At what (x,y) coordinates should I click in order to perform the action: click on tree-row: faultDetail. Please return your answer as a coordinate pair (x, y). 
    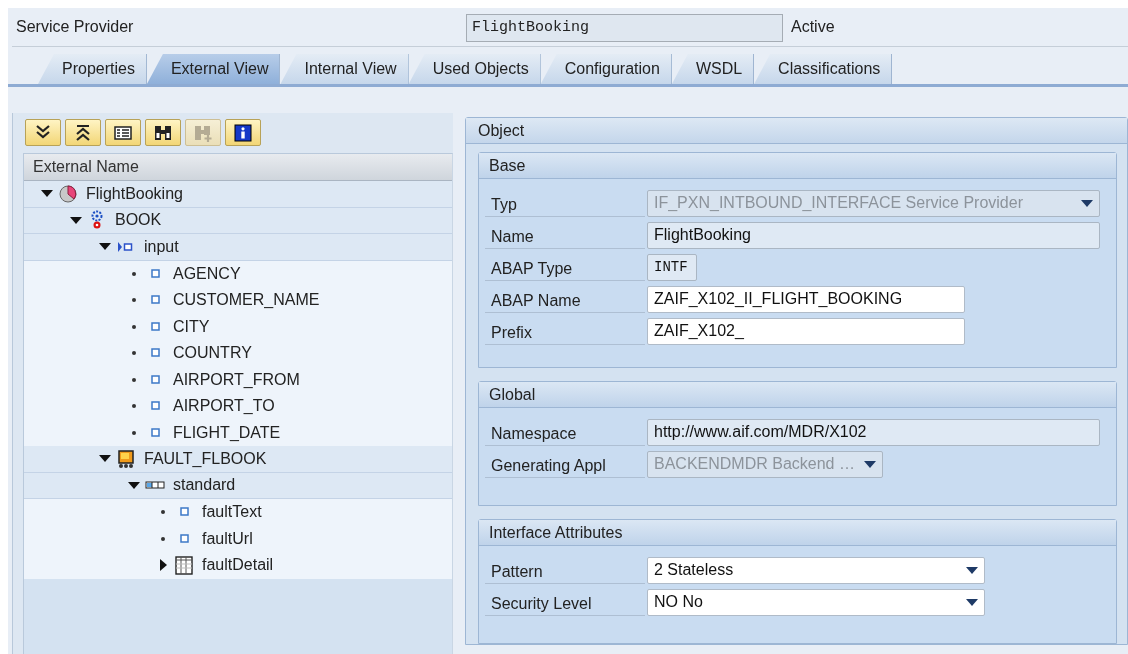
    Looking at the image, I should click on (238, 565).